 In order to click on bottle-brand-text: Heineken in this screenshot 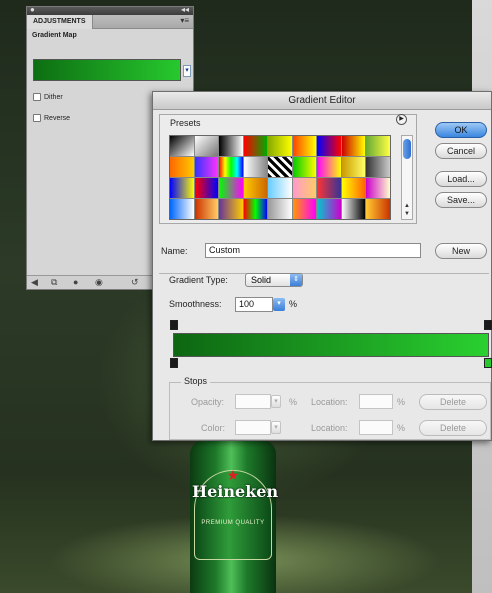, I will do `click(235, 491)`.